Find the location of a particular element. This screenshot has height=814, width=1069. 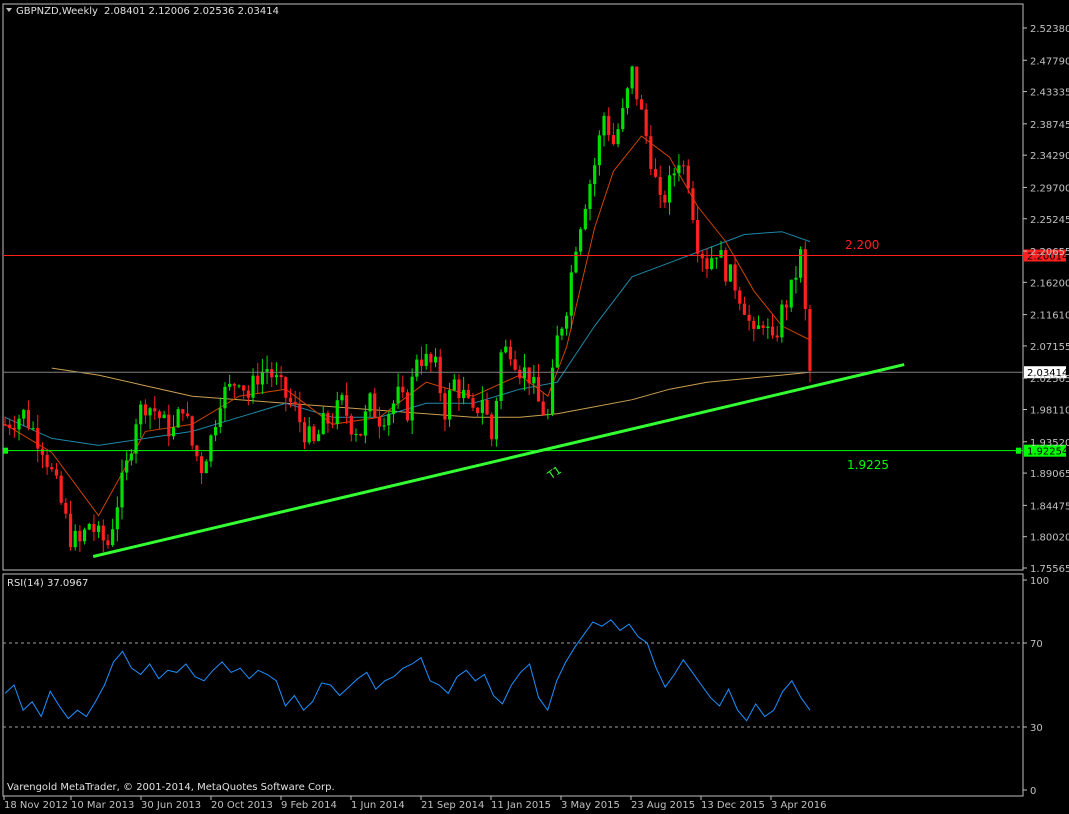

price-tick-label: 2.16200 is located at coordinates (1049, 283).